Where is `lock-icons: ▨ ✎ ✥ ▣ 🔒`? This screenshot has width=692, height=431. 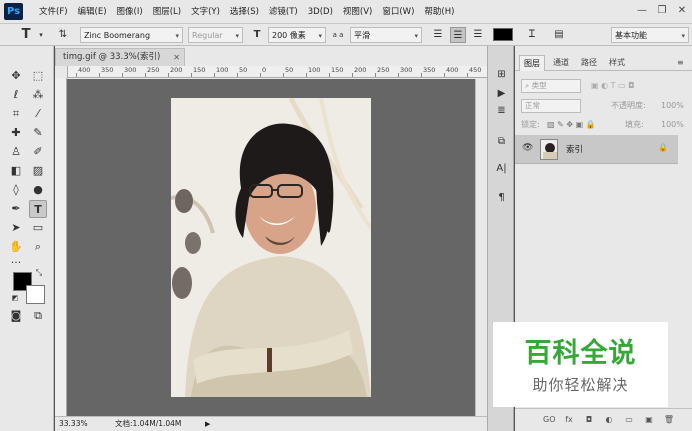
lock-icons: ▨ ✎ ✥ ▣ 🔒 is located at coordinates (571, 125).